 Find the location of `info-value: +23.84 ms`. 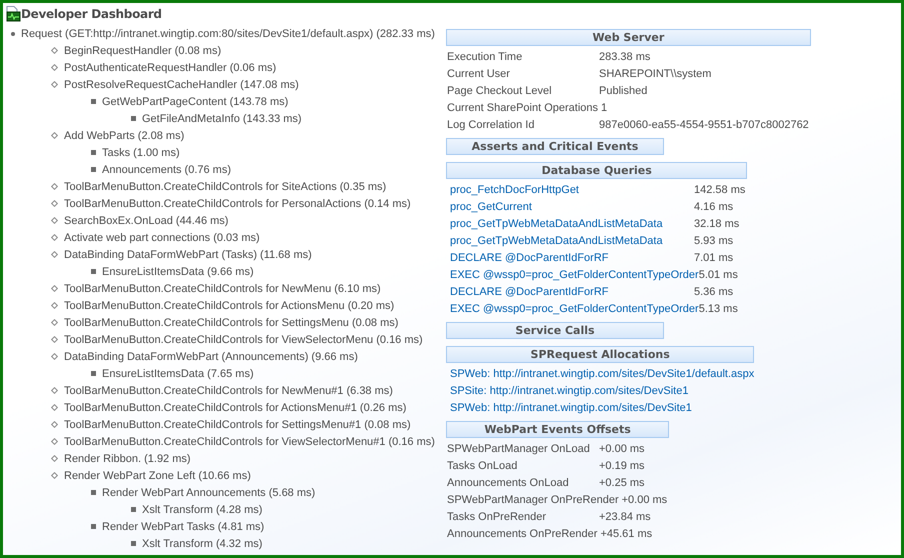

info-value: +23.84 ms is located at coordinates (625, 516).